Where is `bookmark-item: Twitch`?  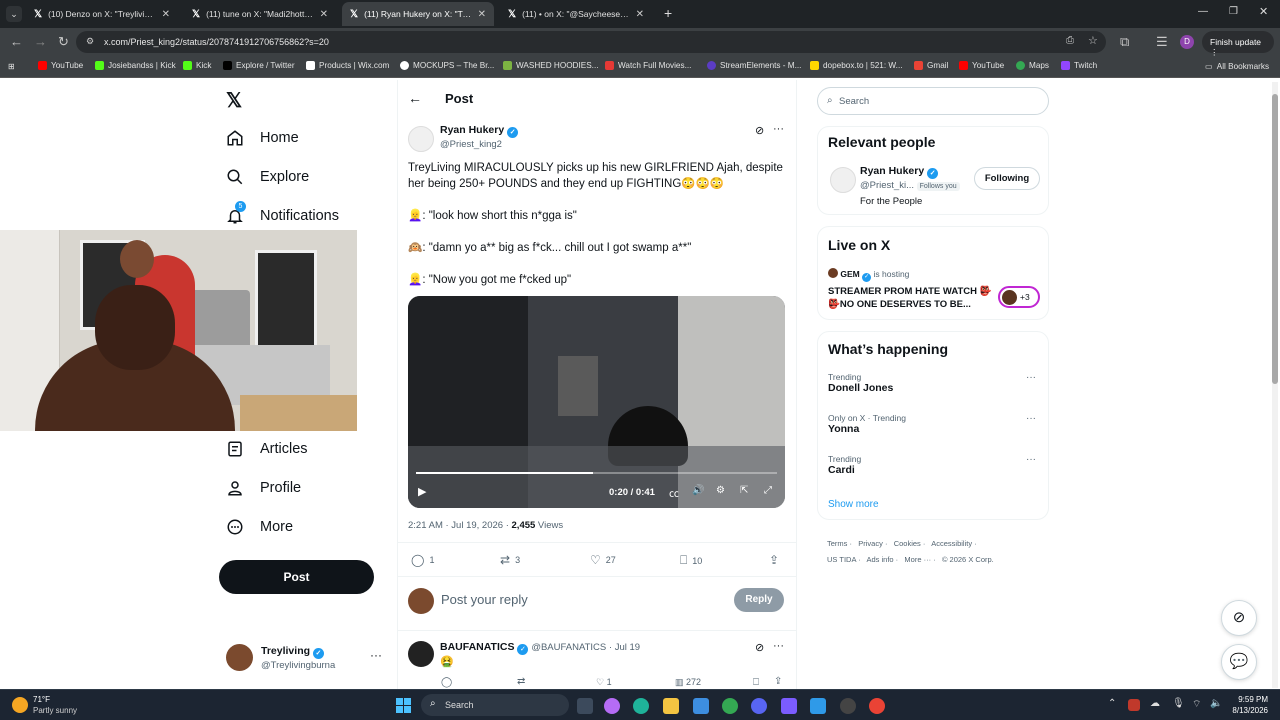 bookmark-item: Twitch is located at coordinates (1079, 65).